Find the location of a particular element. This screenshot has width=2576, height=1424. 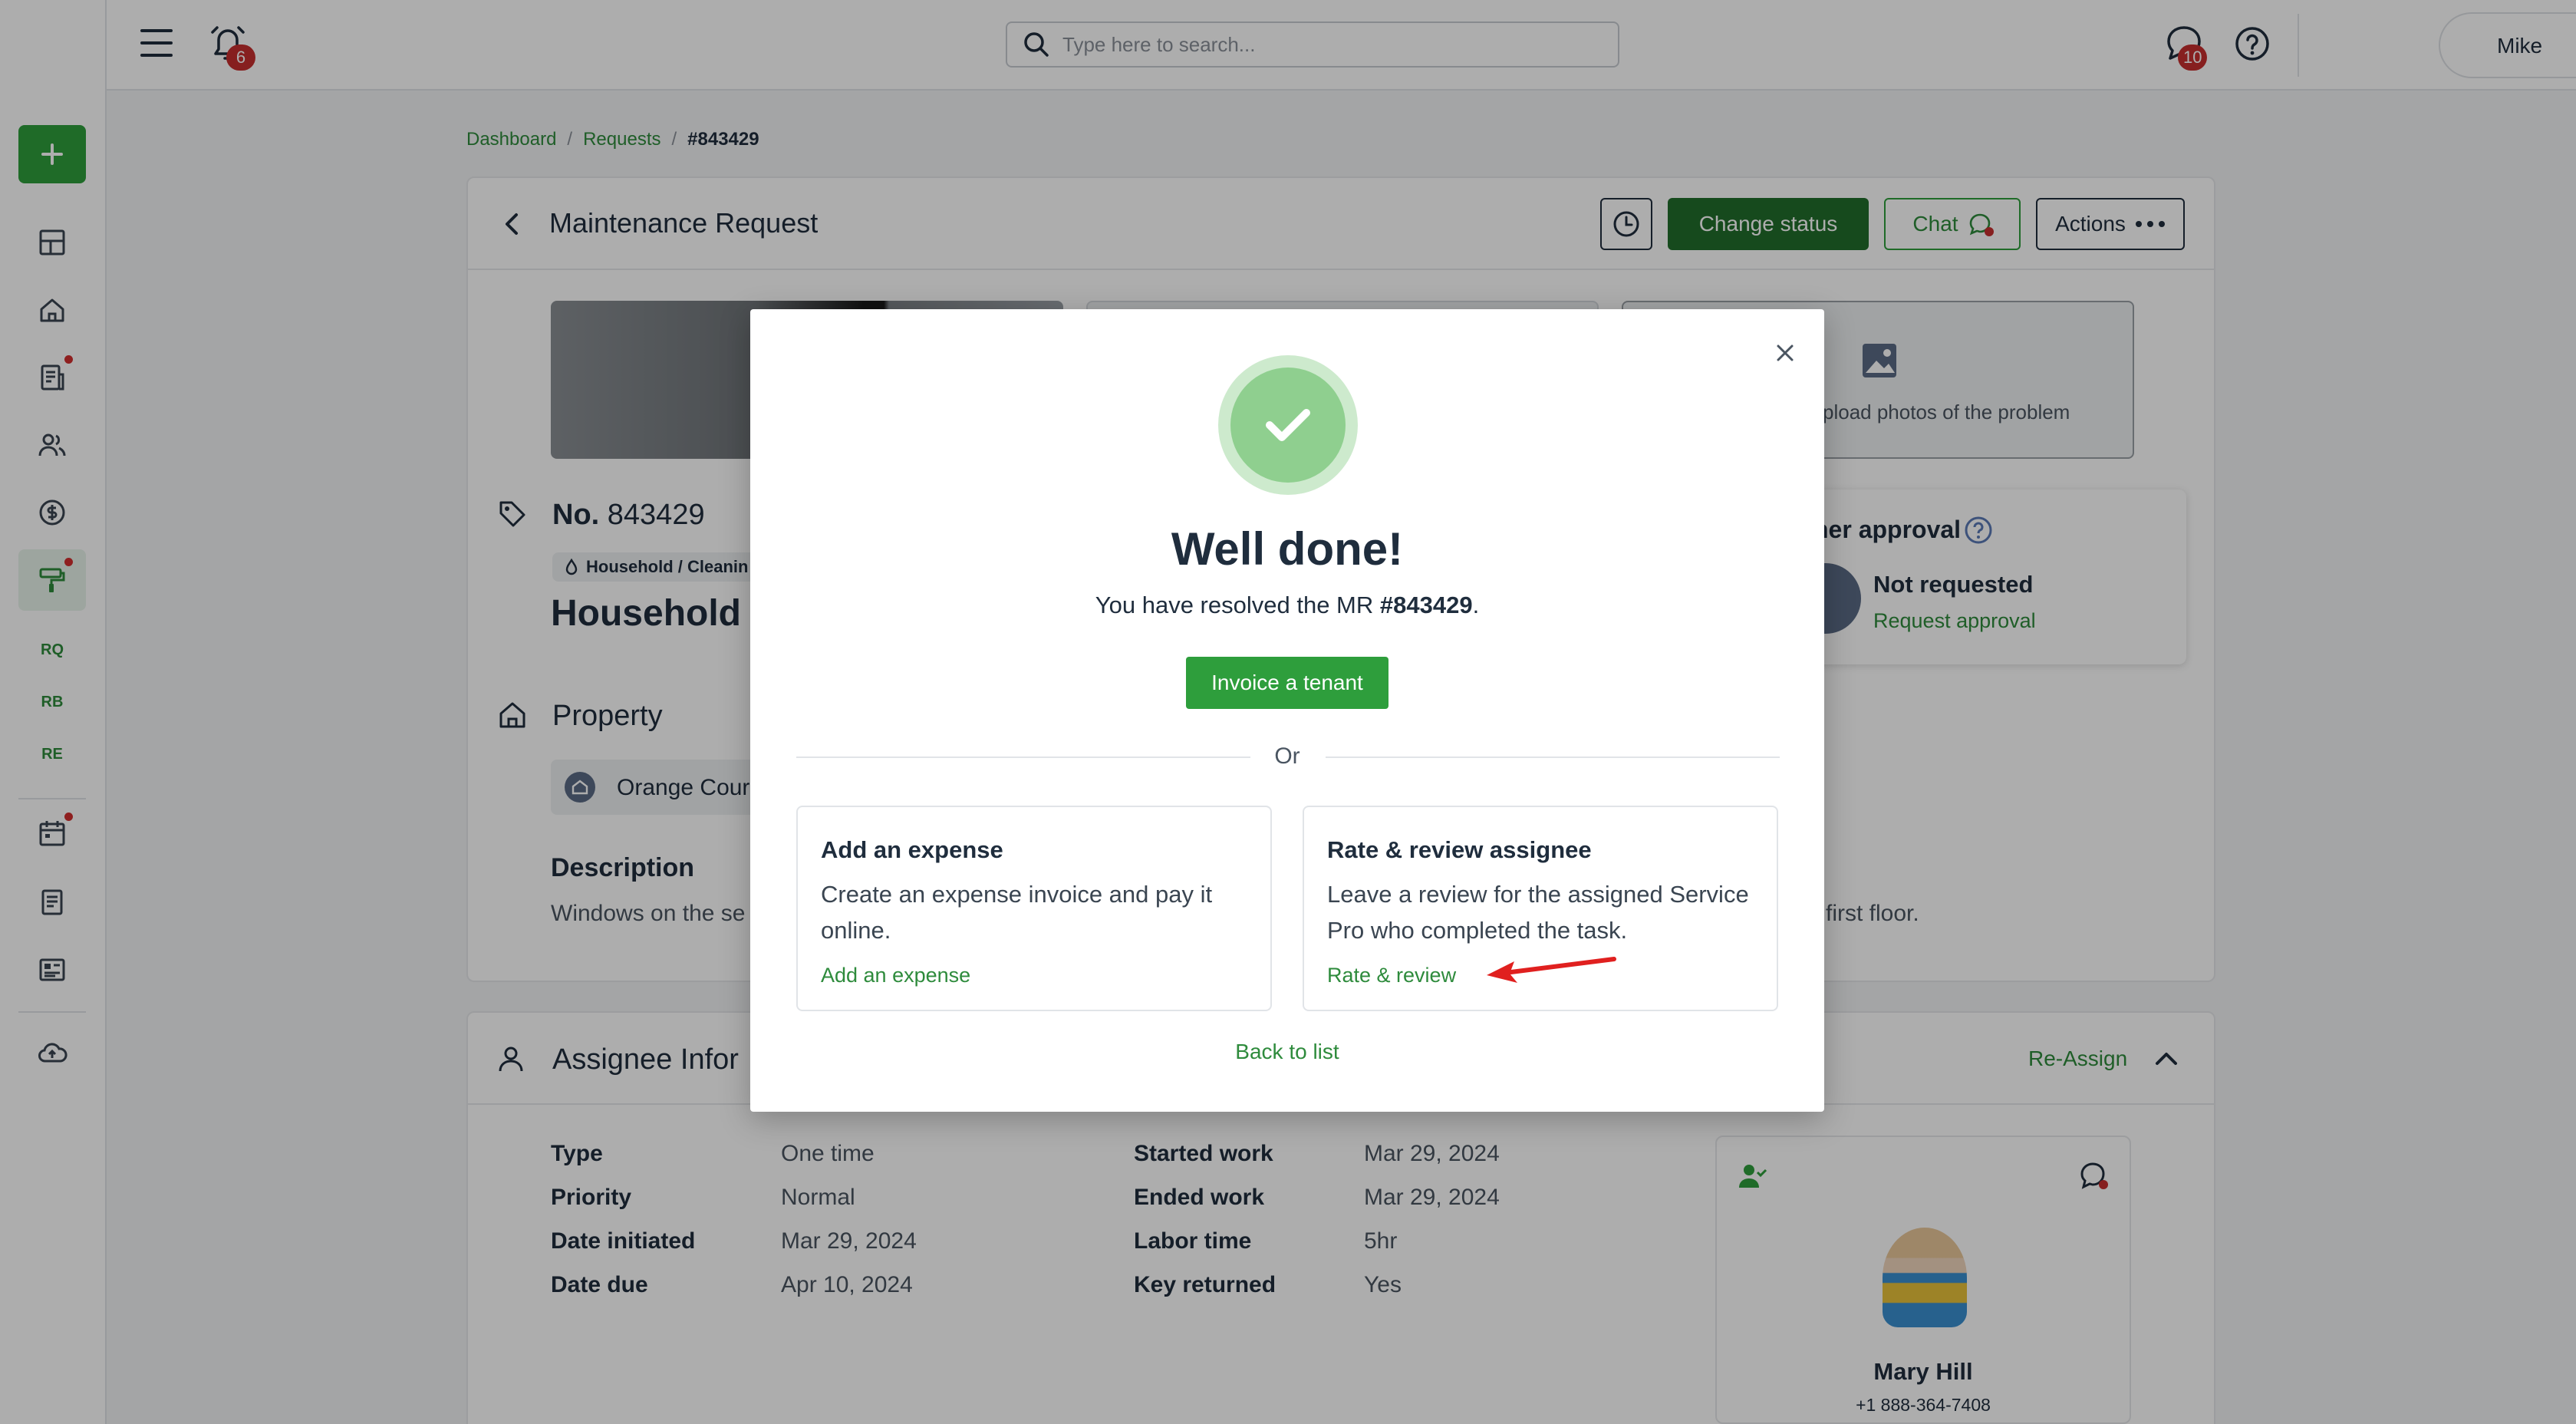

dialog-subtitle-suffix: . is located at coordinates (1476, 605).